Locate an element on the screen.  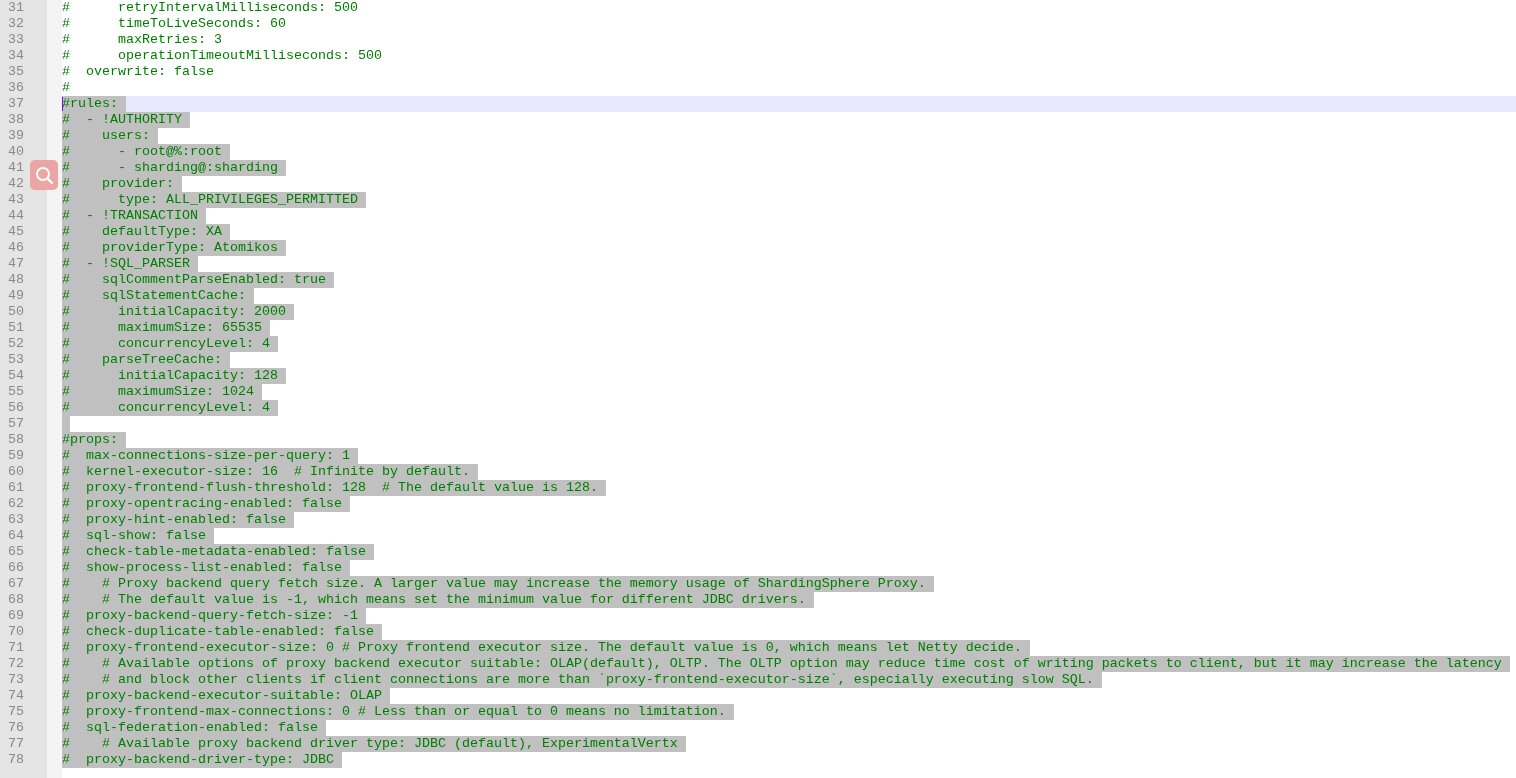
line-number: 59 is located at coordinates (16, 455).